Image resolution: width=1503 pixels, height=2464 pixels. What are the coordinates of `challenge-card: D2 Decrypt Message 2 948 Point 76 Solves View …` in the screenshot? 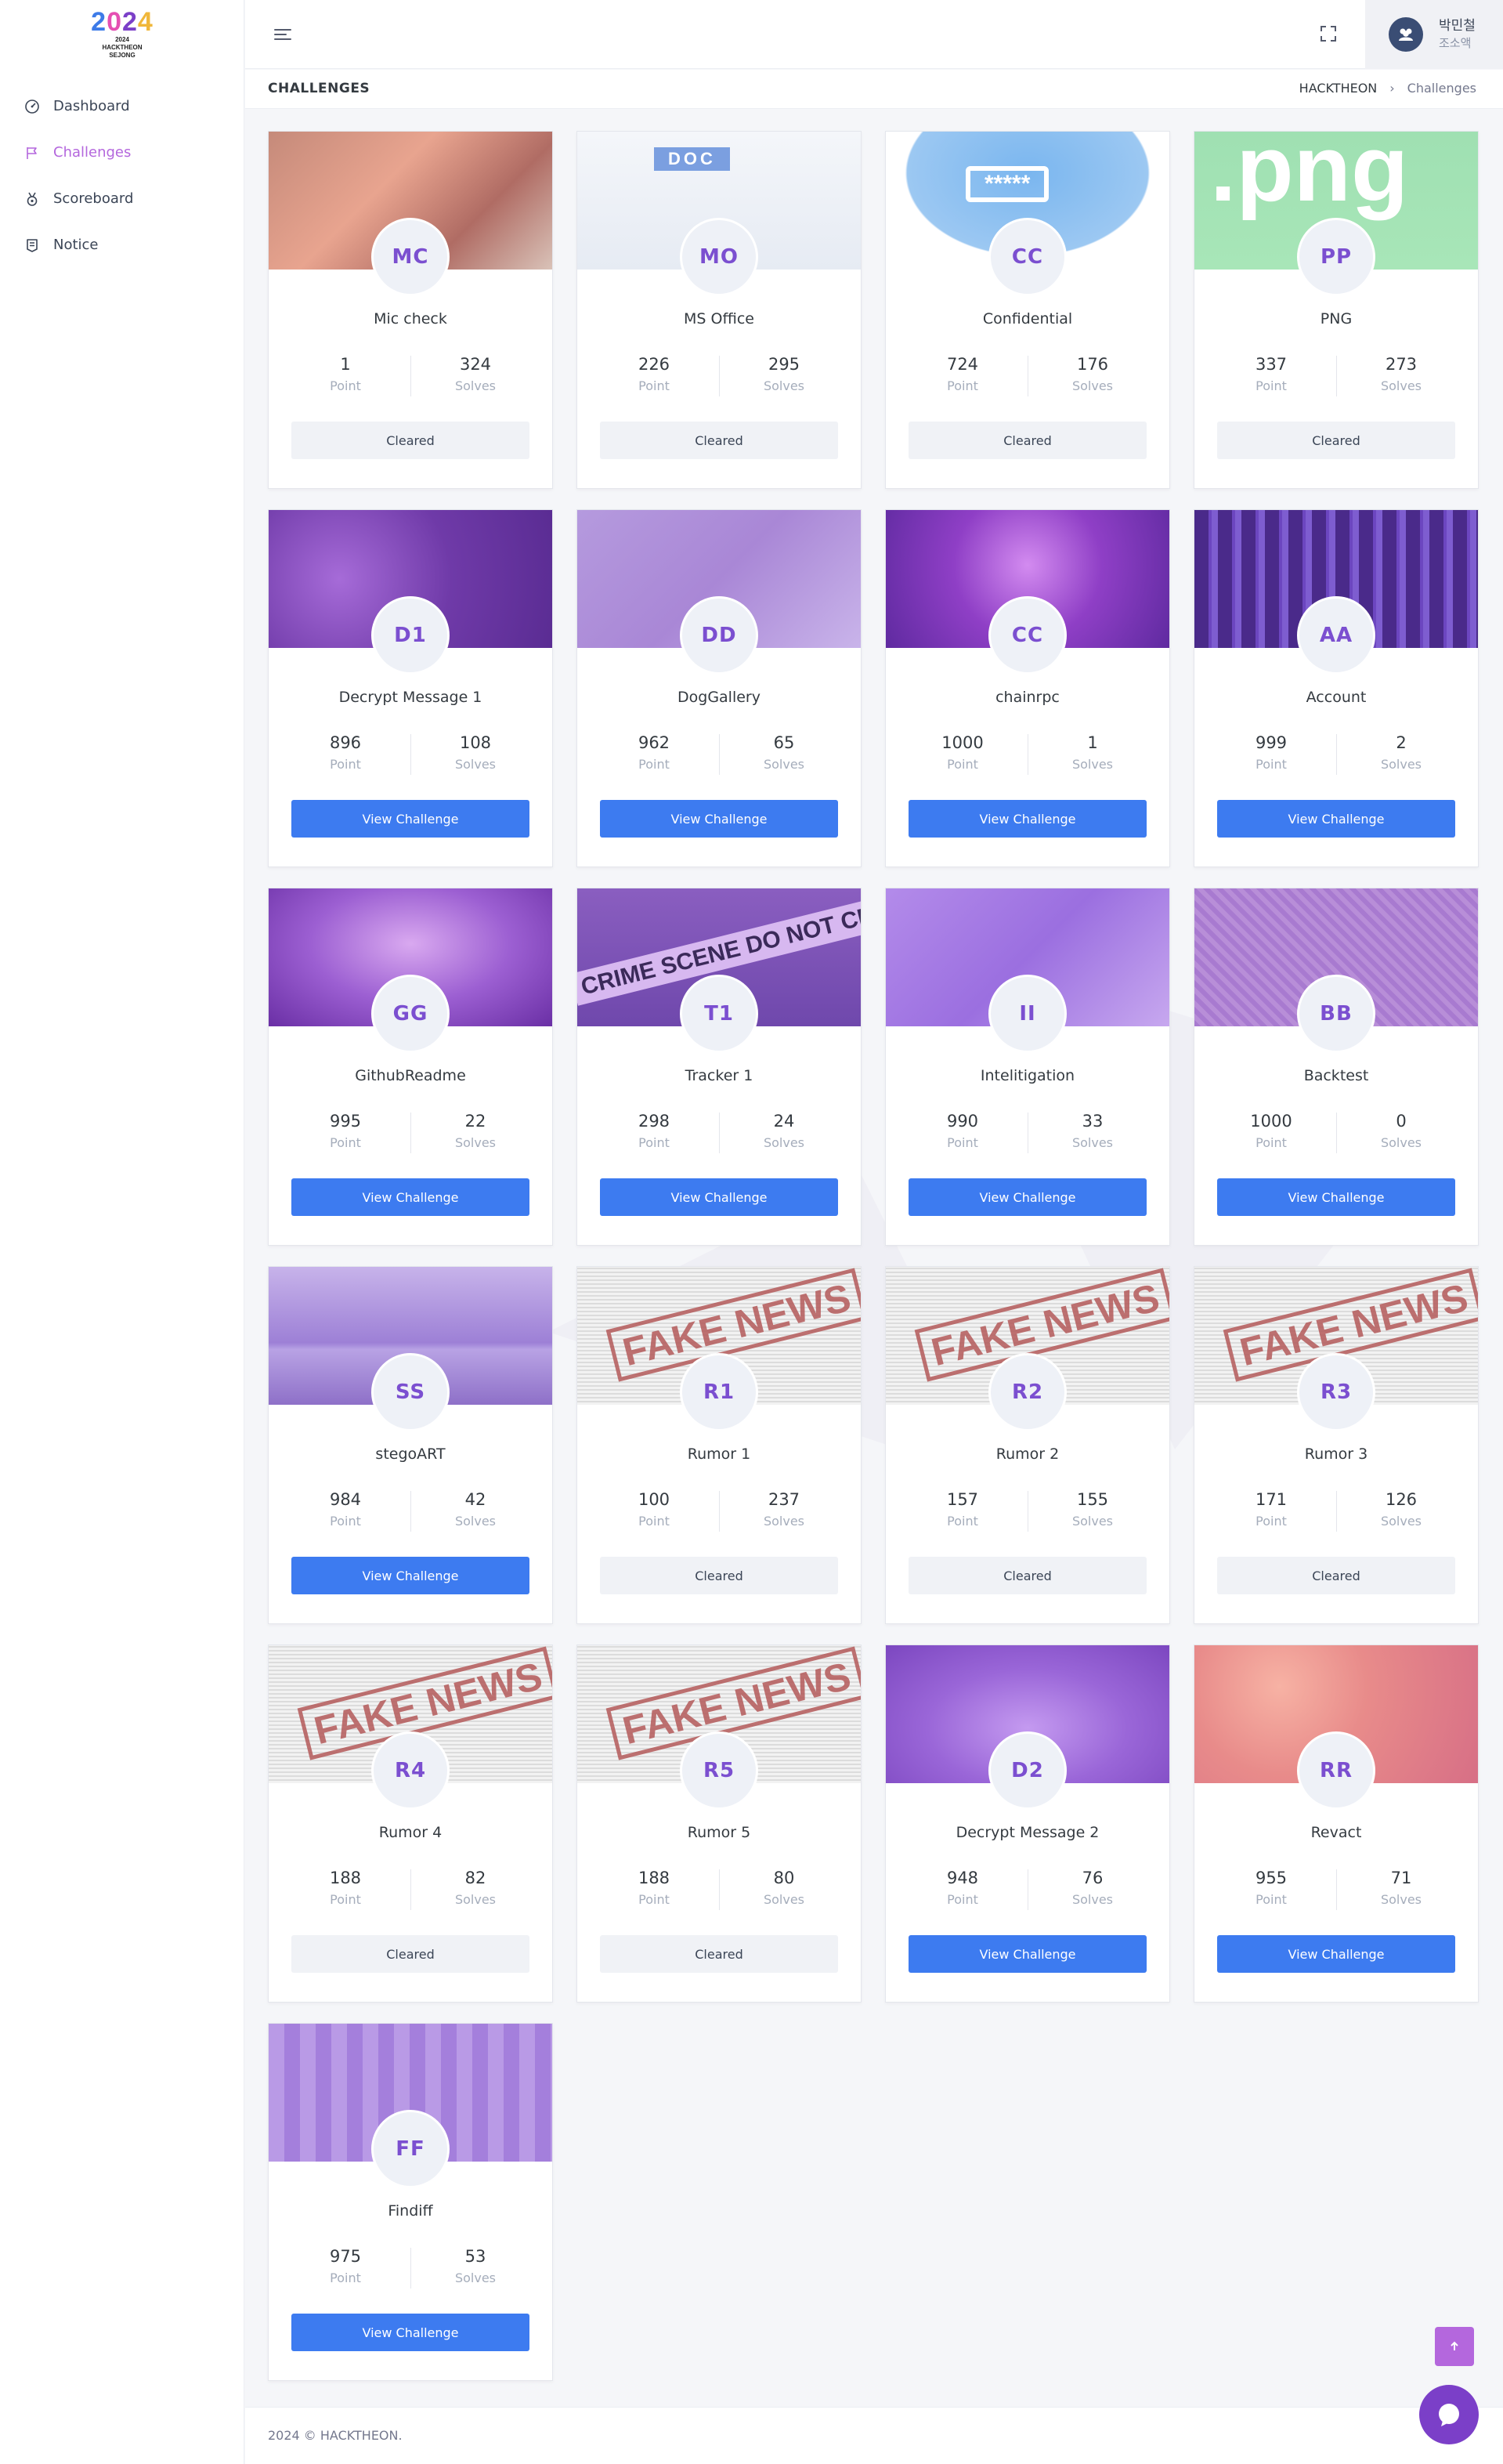 It's located at (1027, 1823).